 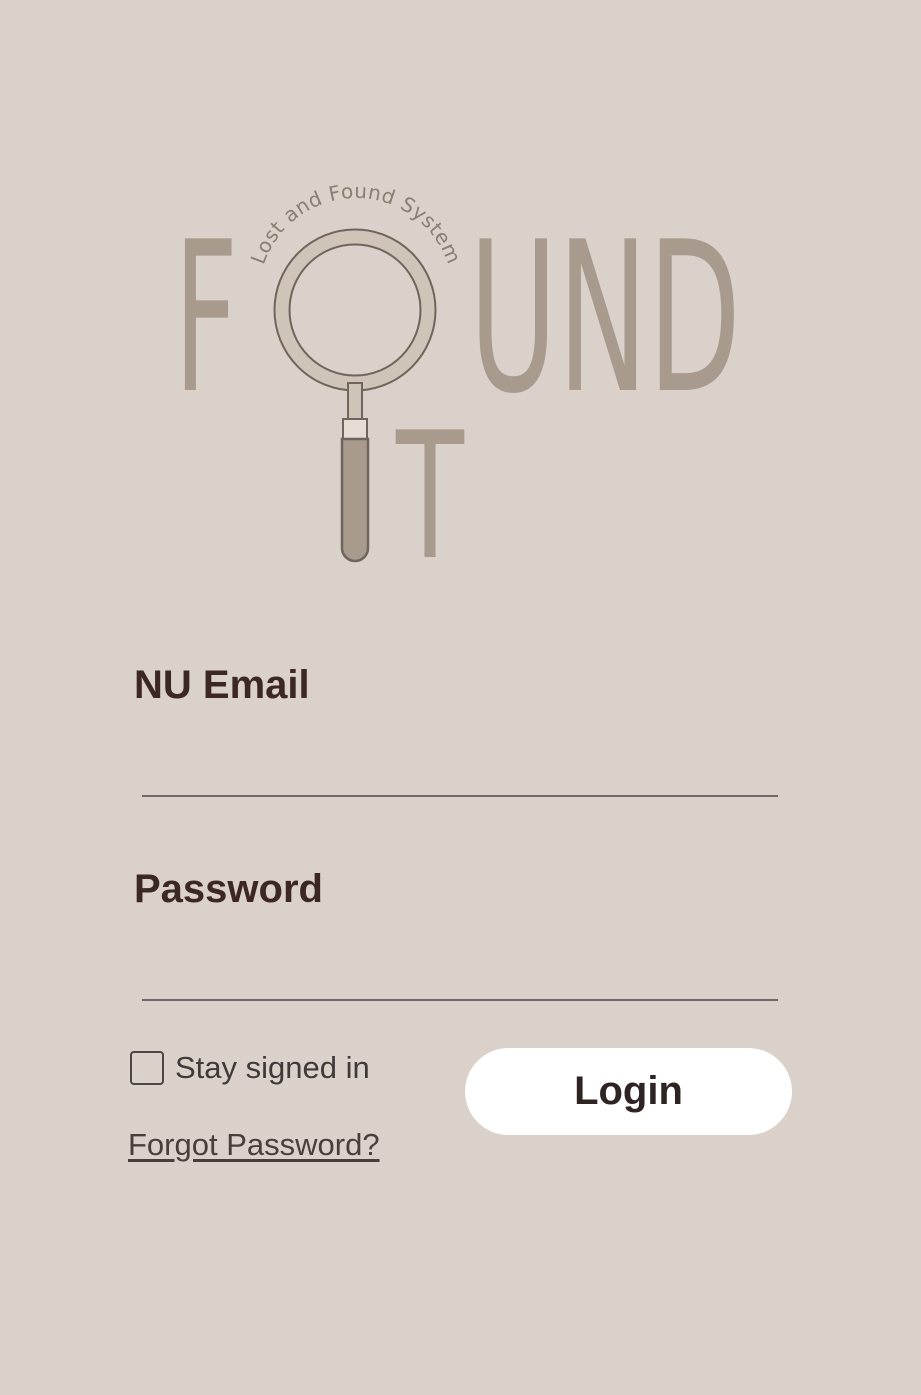 What do you see at coordinates (628, 1091) in the screenshot?
I see `login-button: Login` at bounding box center [628, 1091].